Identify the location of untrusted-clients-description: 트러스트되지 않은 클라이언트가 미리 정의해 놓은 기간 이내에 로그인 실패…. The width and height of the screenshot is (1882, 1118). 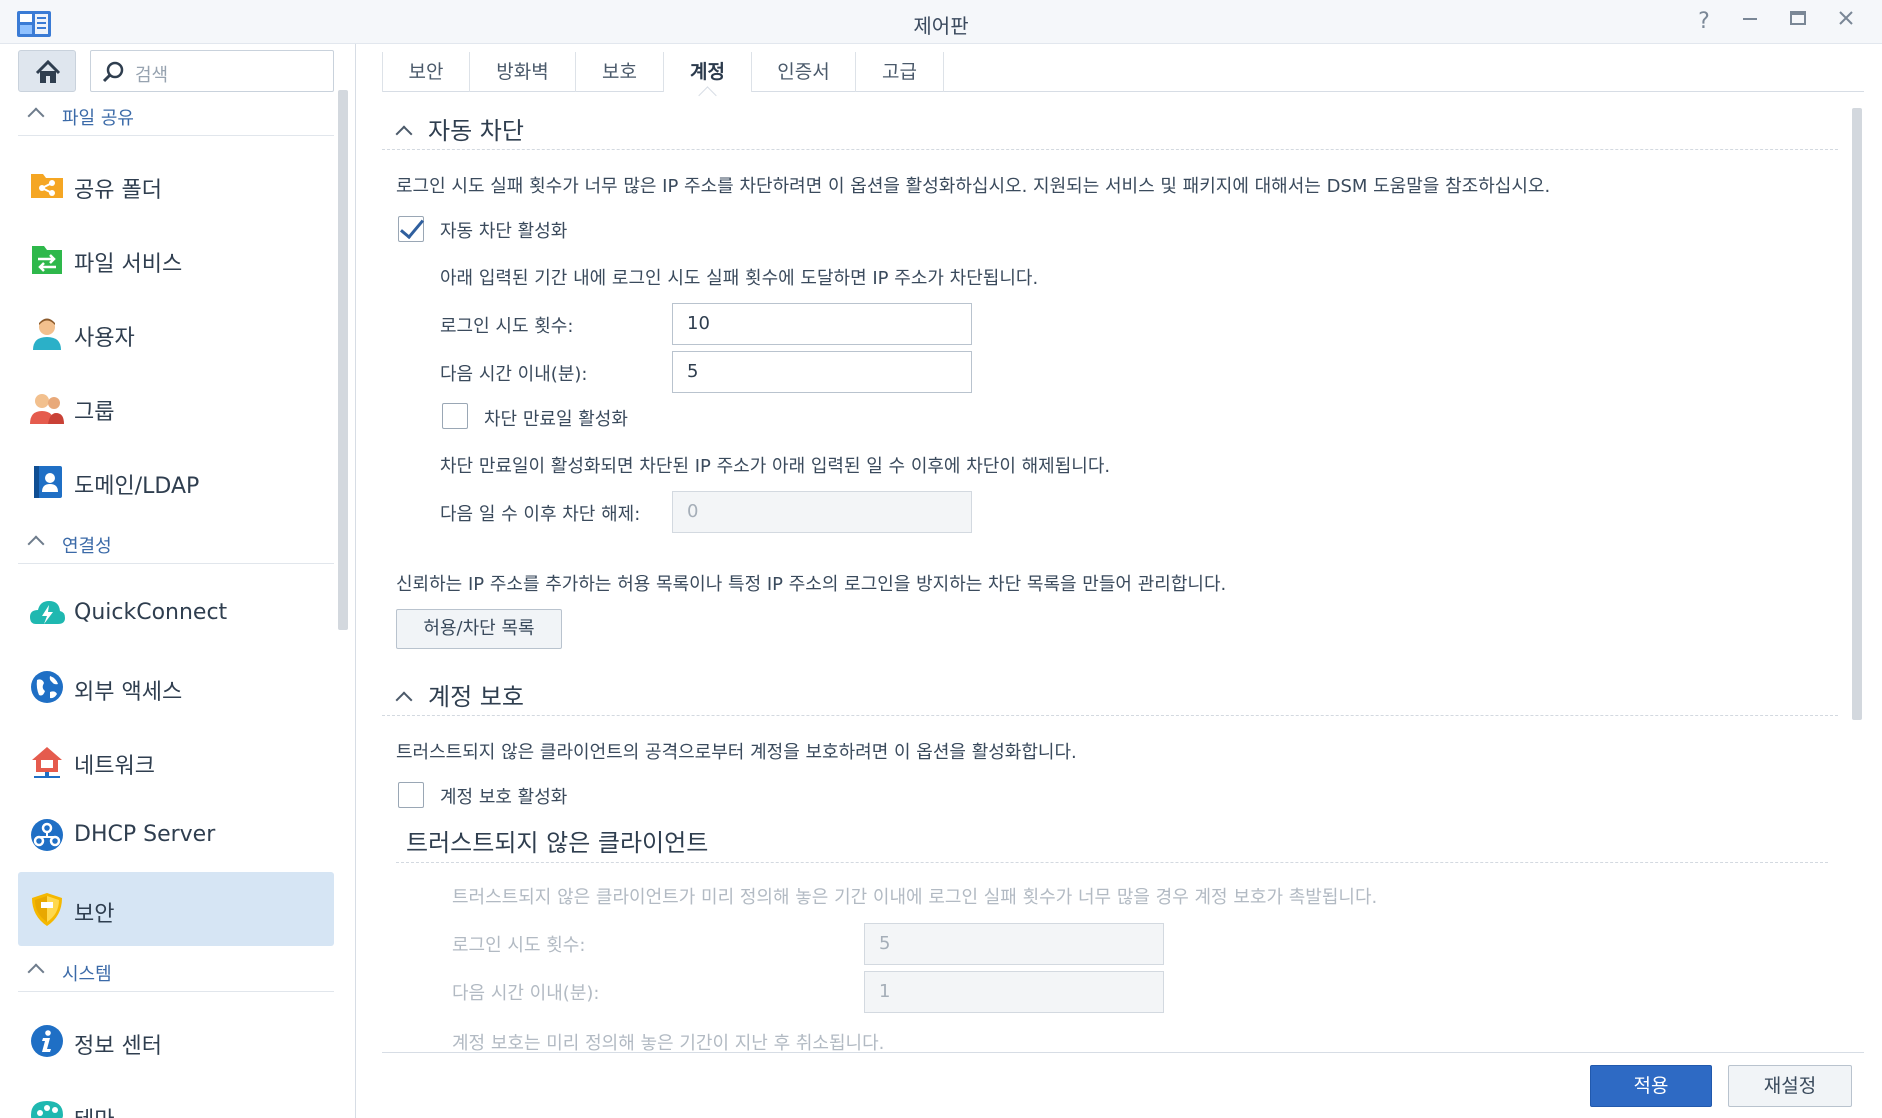
(915, 897).